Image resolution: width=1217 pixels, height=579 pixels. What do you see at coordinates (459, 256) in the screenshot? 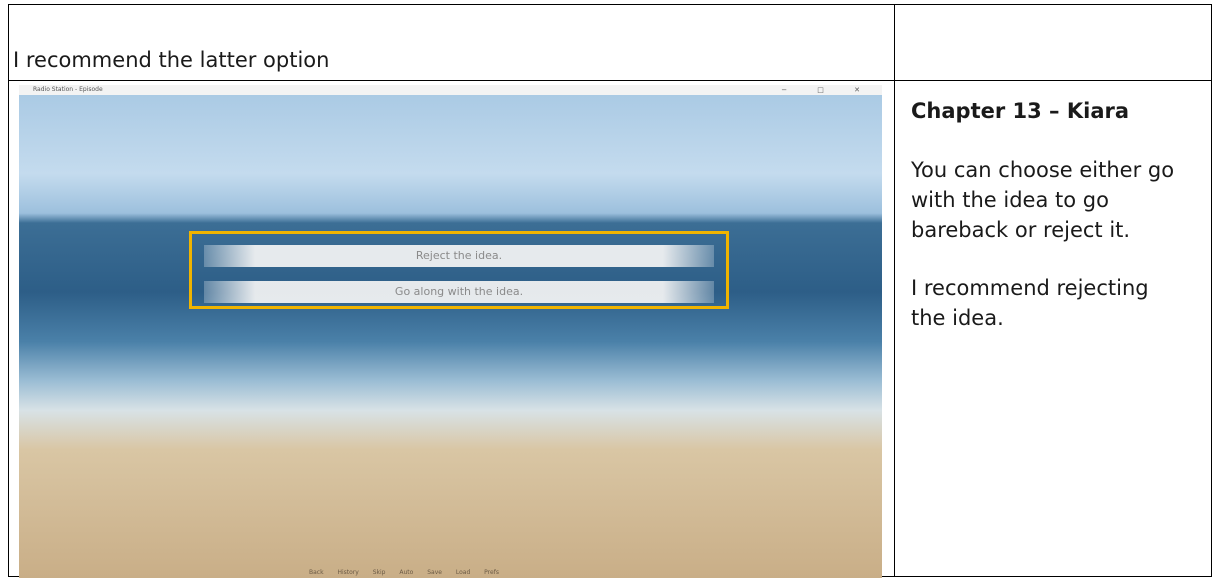
I see `choice-reject-button: Reject the idea.` at bounding box center [459, 256].